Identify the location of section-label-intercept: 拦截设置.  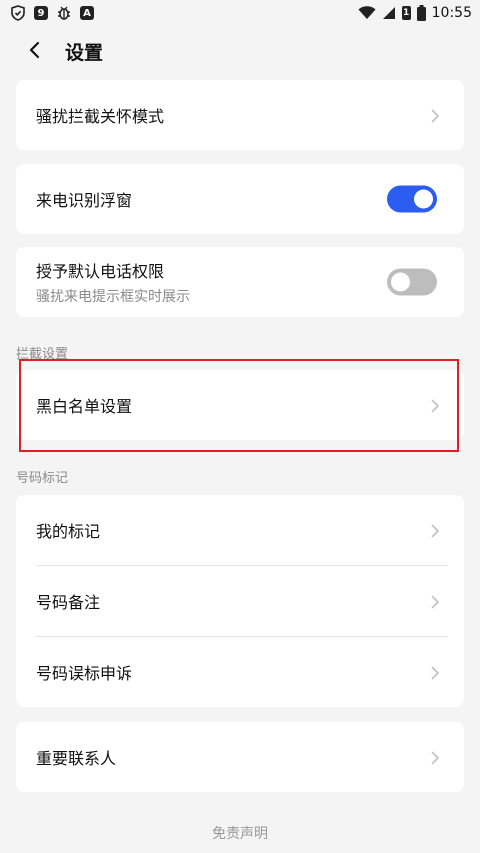
(42, 354).